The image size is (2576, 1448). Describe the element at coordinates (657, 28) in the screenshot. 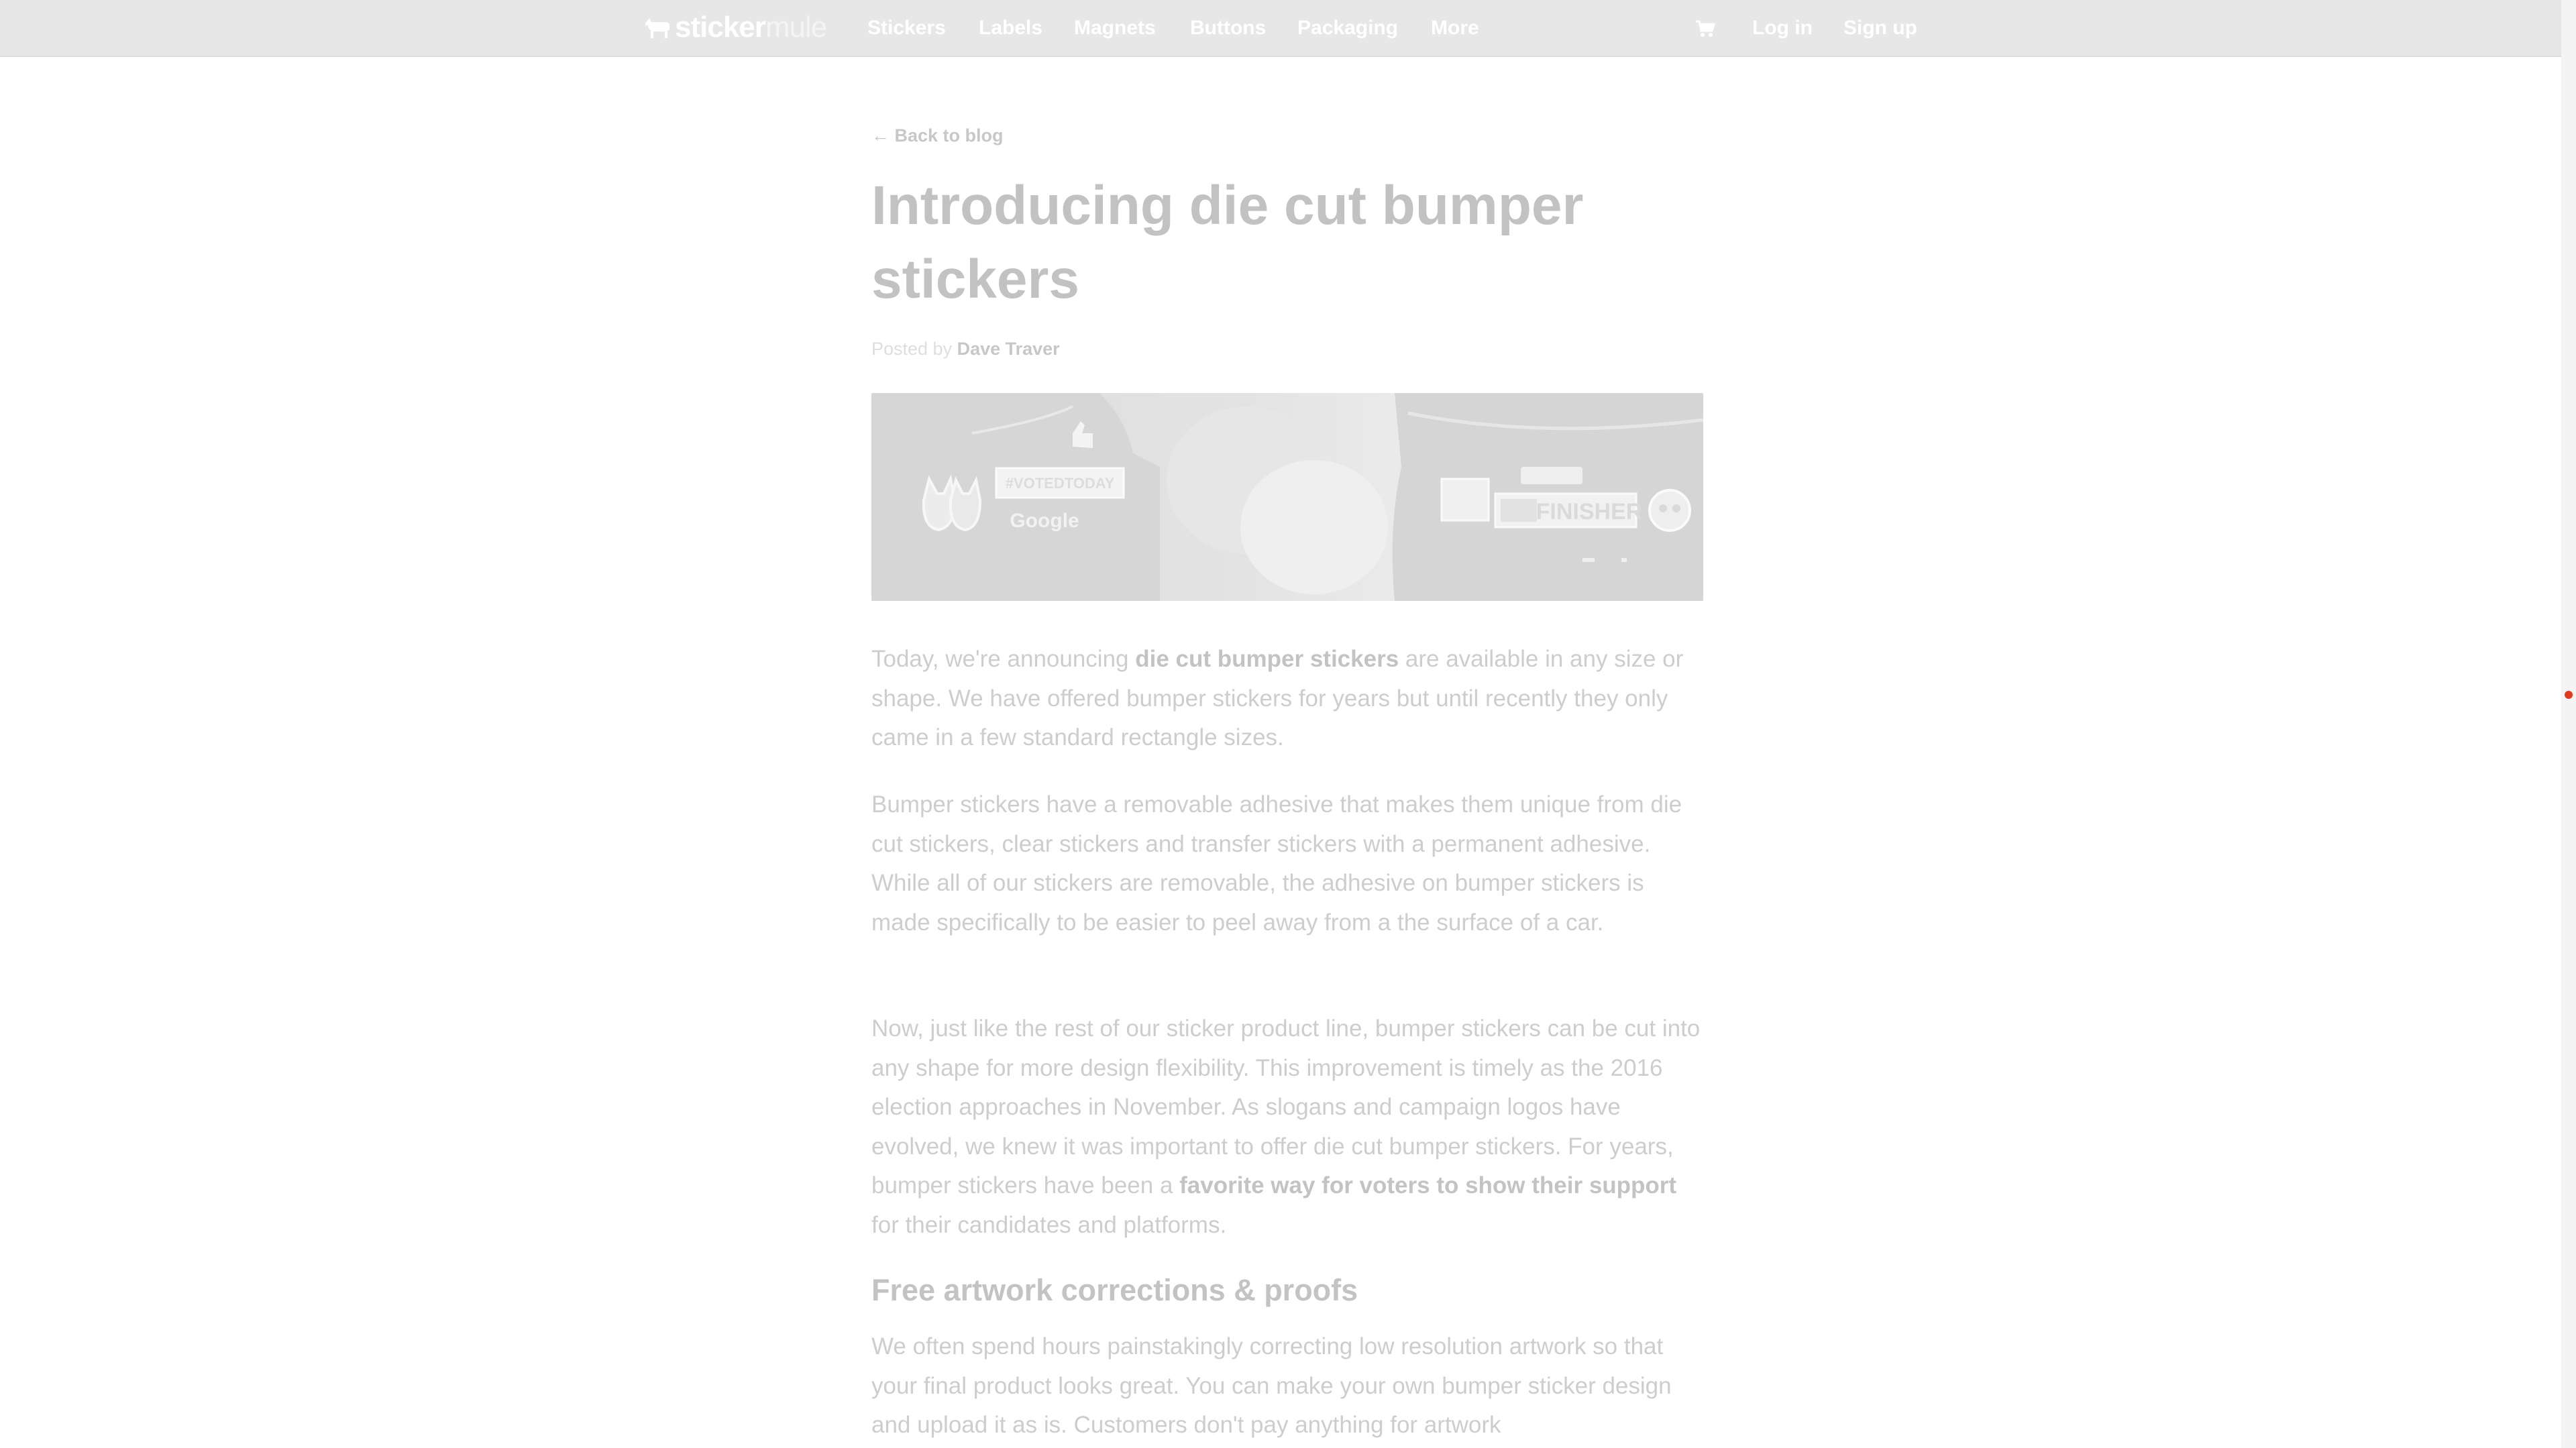

I see `mule-logo-icon` at that location.